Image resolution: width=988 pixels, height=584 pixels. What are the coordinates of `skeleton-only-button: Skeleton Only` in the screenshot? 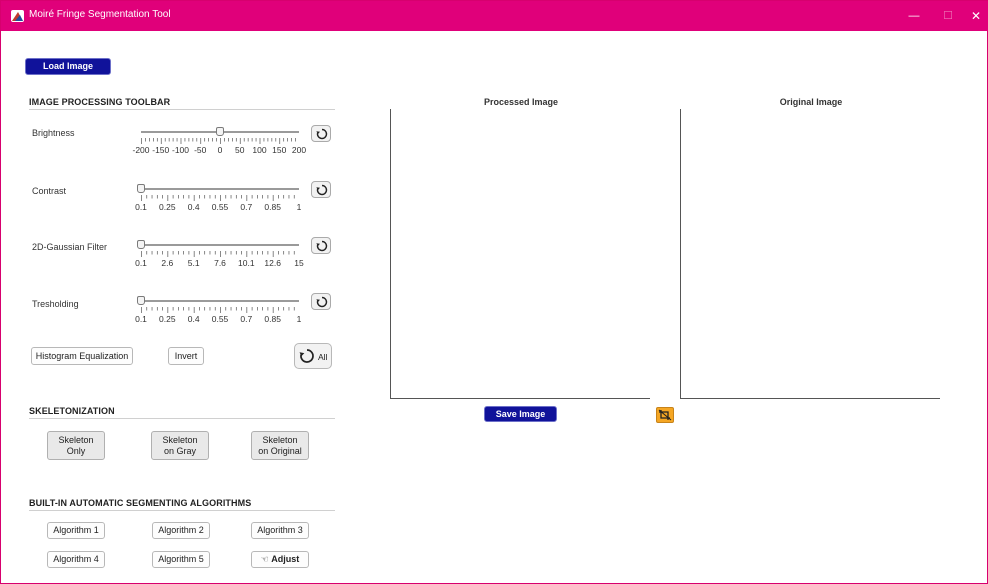 It's located at (76, 445).